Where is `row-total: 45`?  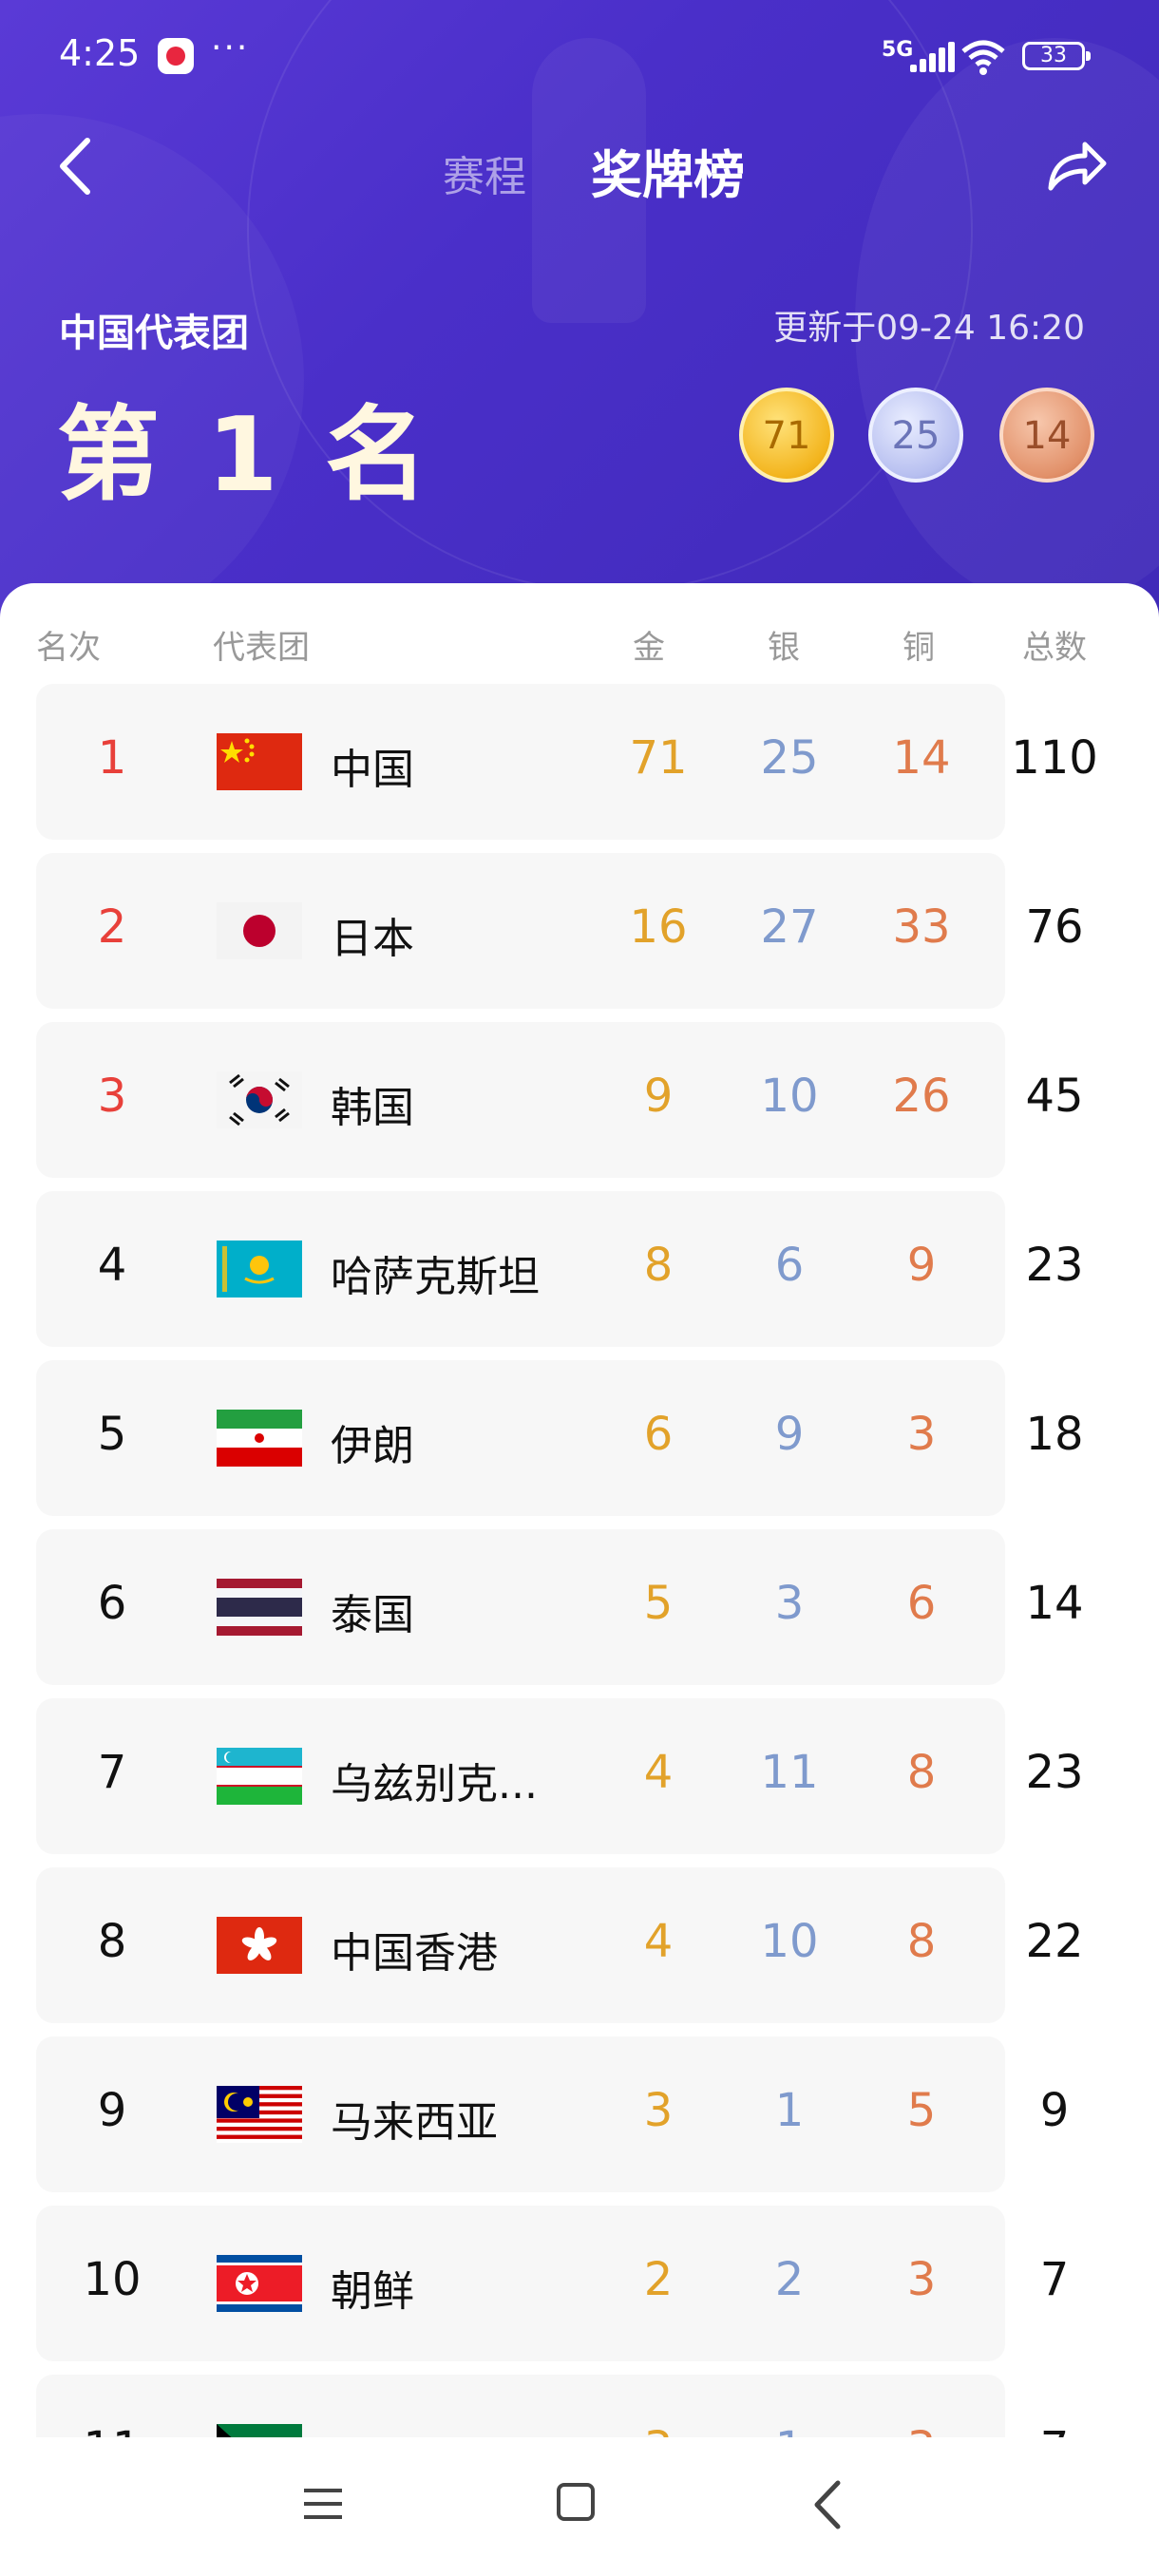 row-total: 45 is located at coordinates (1054, 1096).